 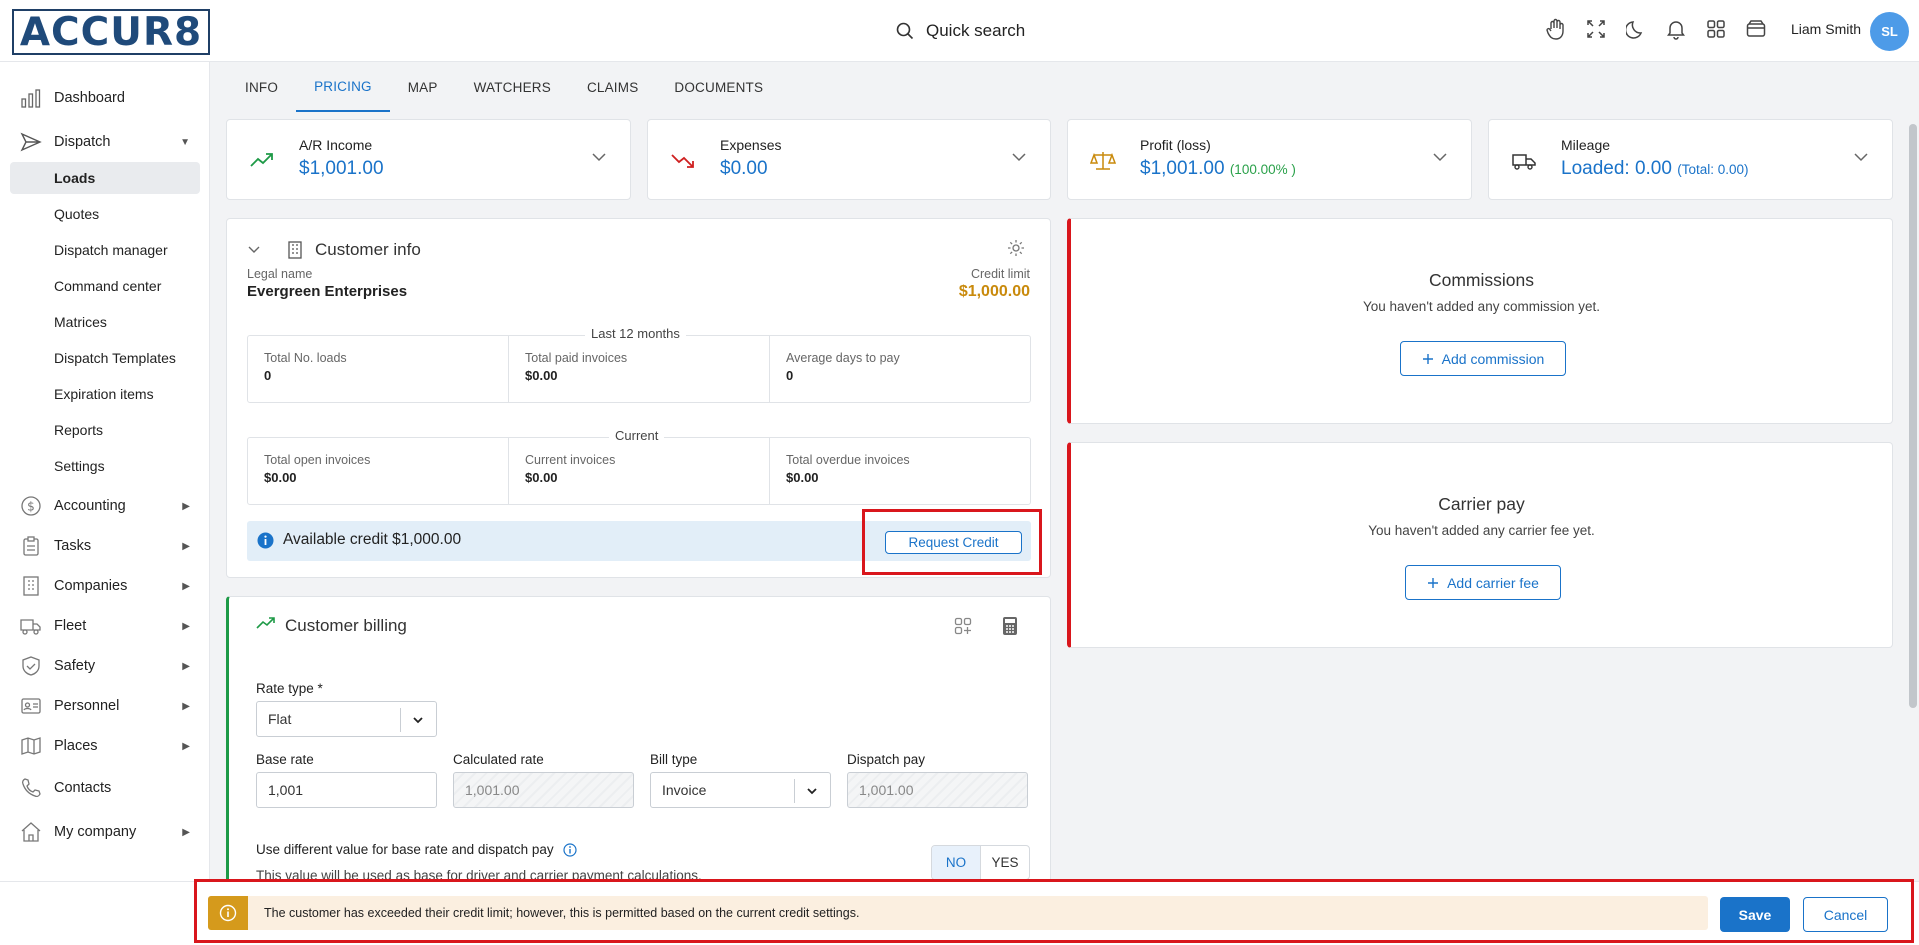 I want to click on sidebar-item-dashboard: Dashboard, so click(x=105, y=98).